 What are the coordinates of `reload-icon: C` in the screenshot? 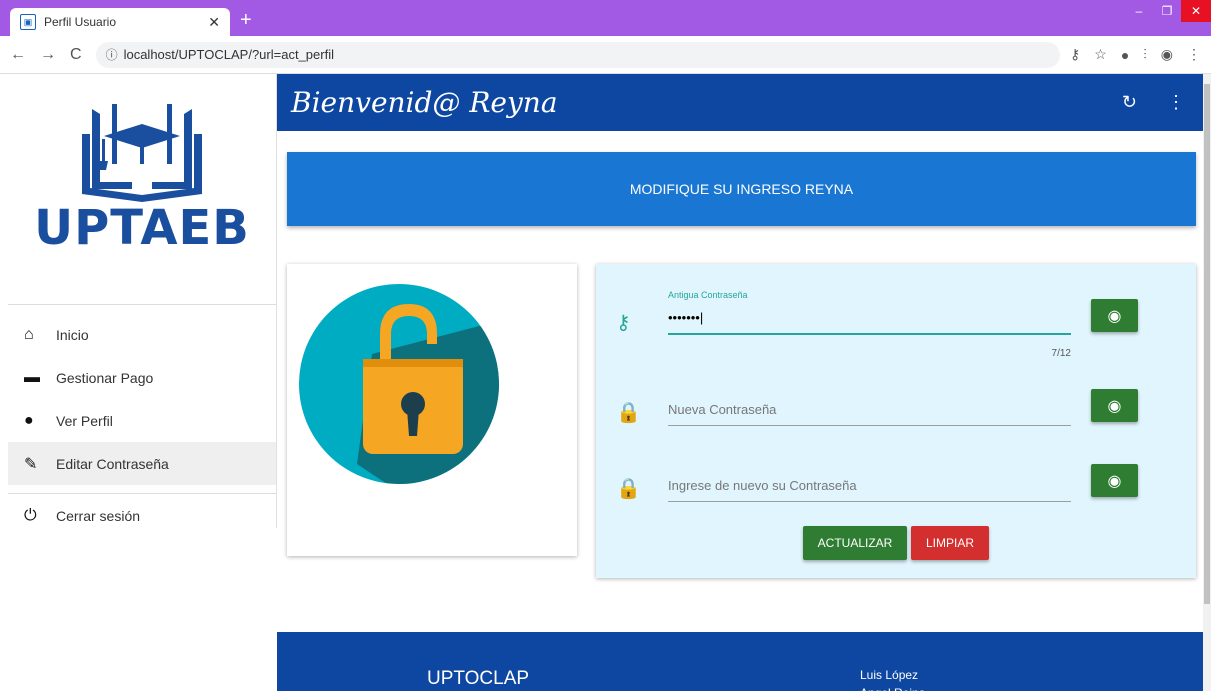 It's located at (76, 55).